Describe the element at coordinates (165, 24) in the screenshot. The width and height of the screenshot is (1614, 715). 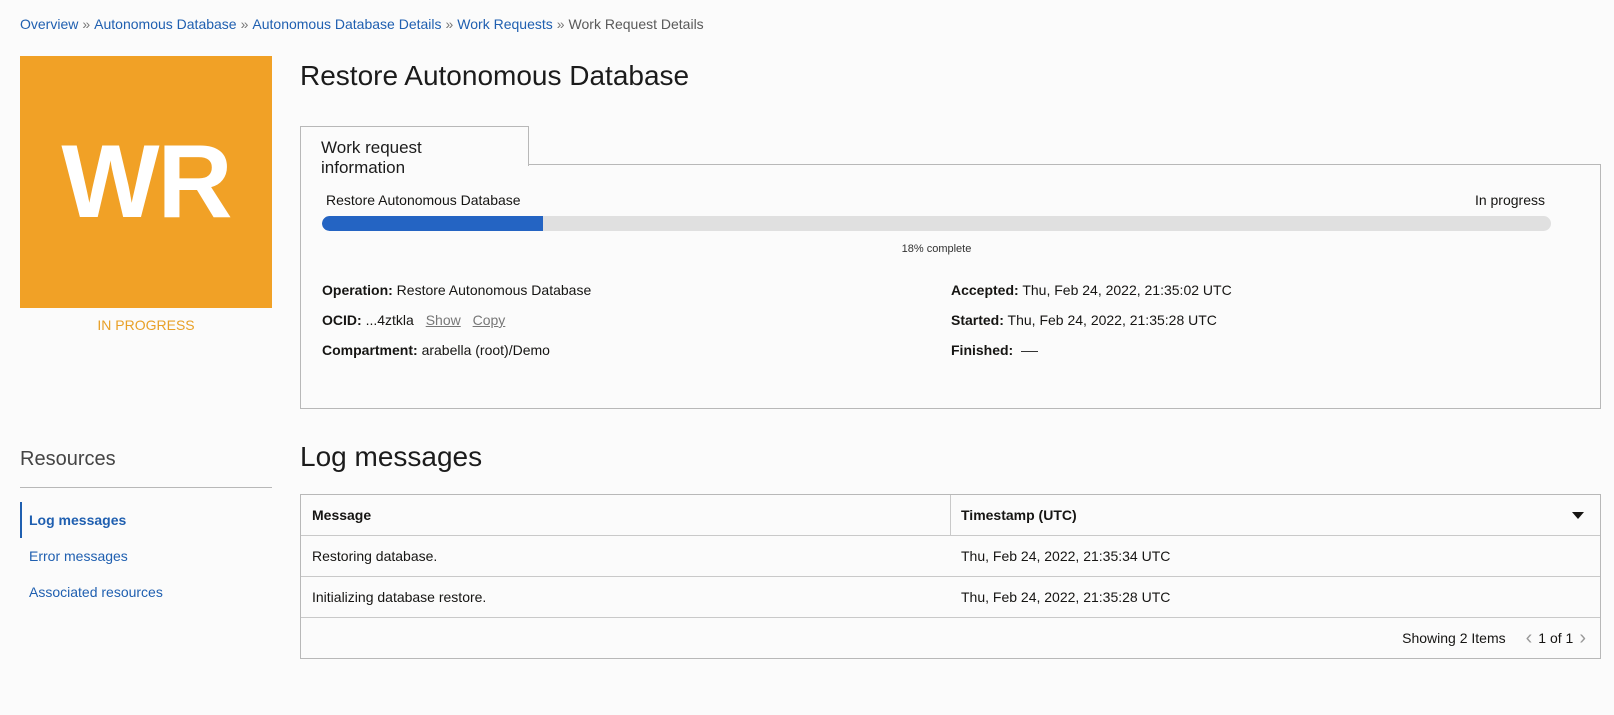
I see `breadcrumb-autonomous-database: Autonomous Database` at that location.